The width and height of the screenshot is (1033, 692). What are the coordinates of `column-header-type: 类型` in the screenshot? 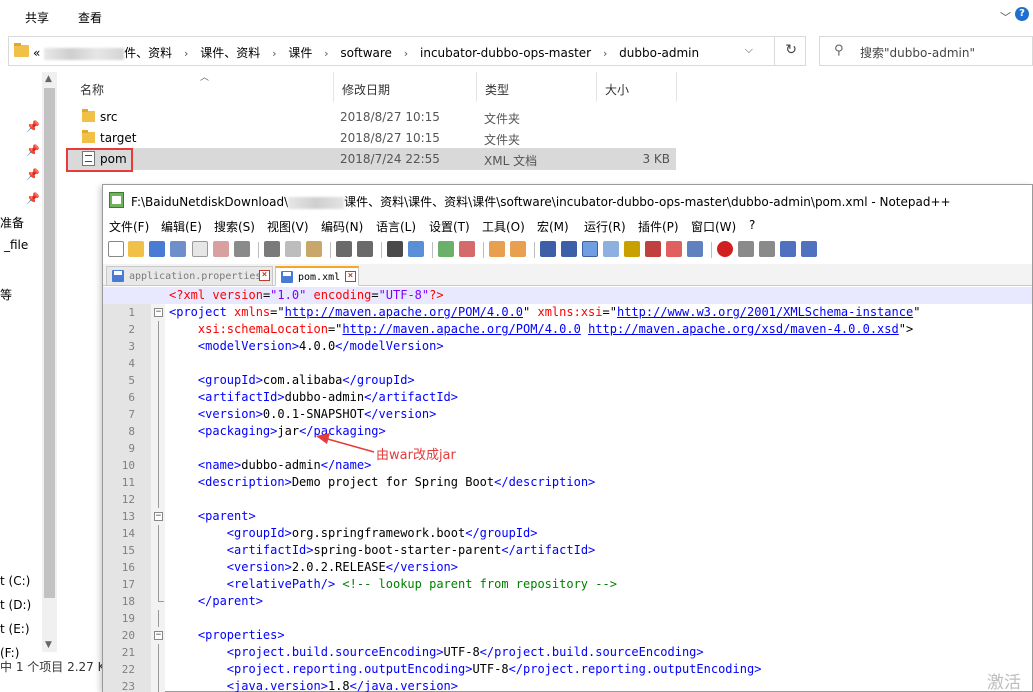 It's located at (537, 87).